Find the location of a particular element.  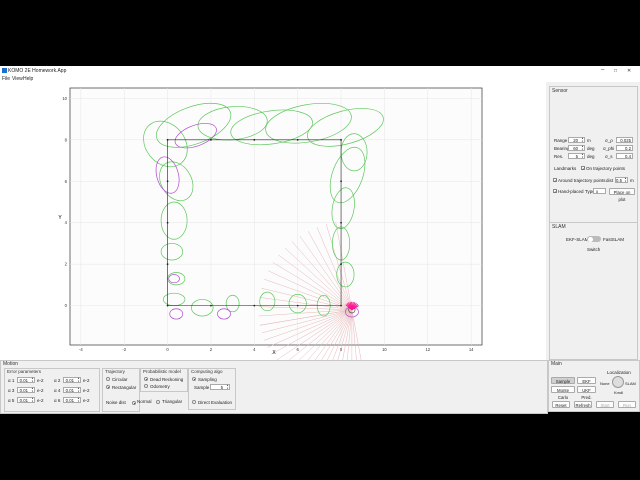

res-spinner: 5 is located at coordinates (576, 156).